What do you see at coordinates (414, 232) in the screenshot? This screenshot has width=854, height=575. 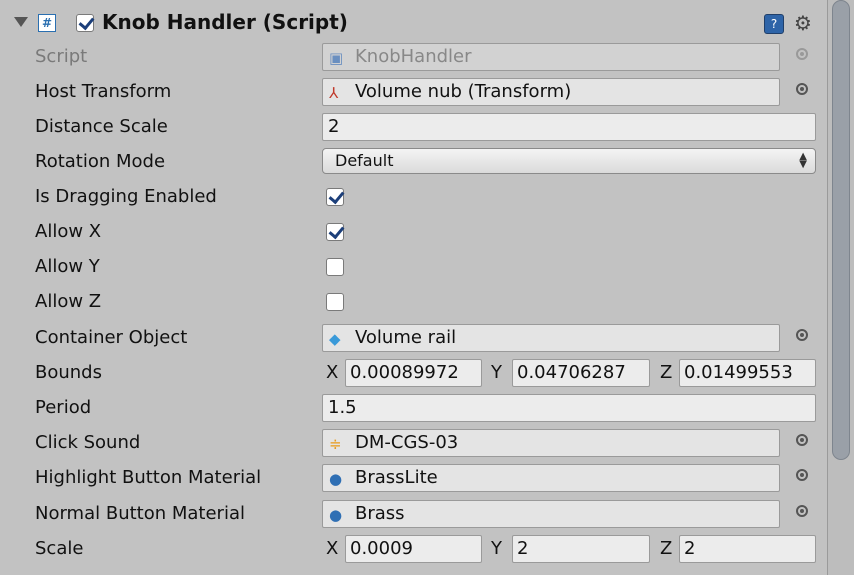 I see `field-row-allow-x: Allow X` at bounding box center [414, 232].